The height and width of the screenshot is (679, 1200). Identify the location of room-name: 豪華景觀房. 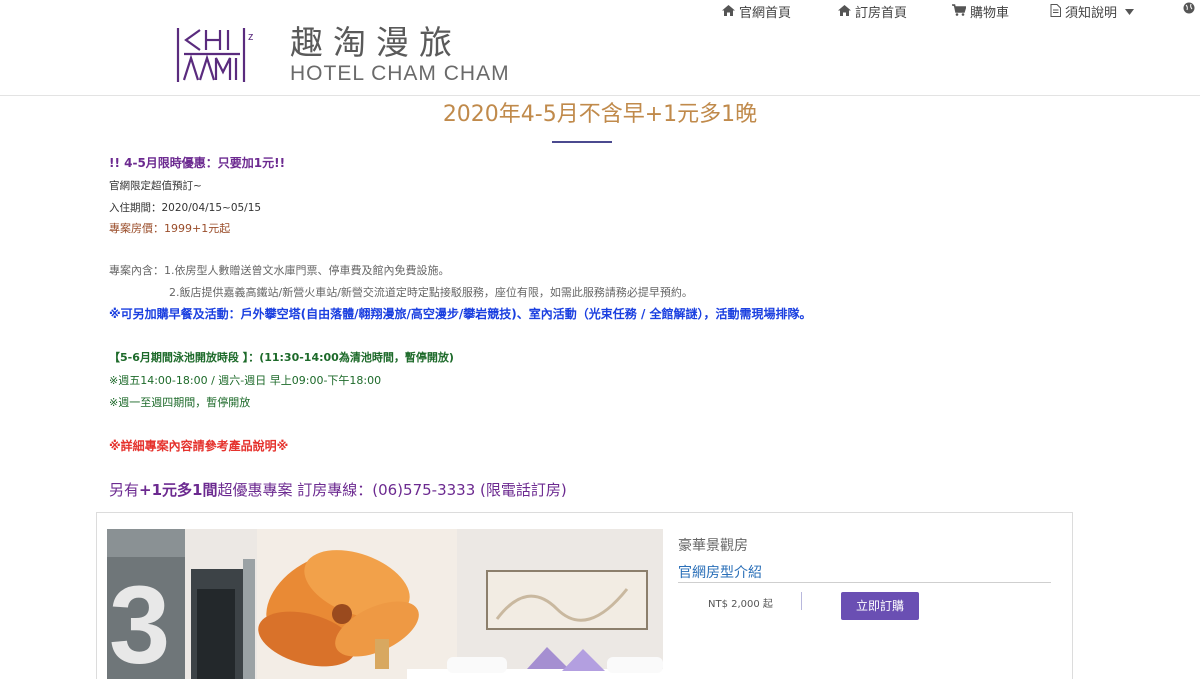
(713, 546).